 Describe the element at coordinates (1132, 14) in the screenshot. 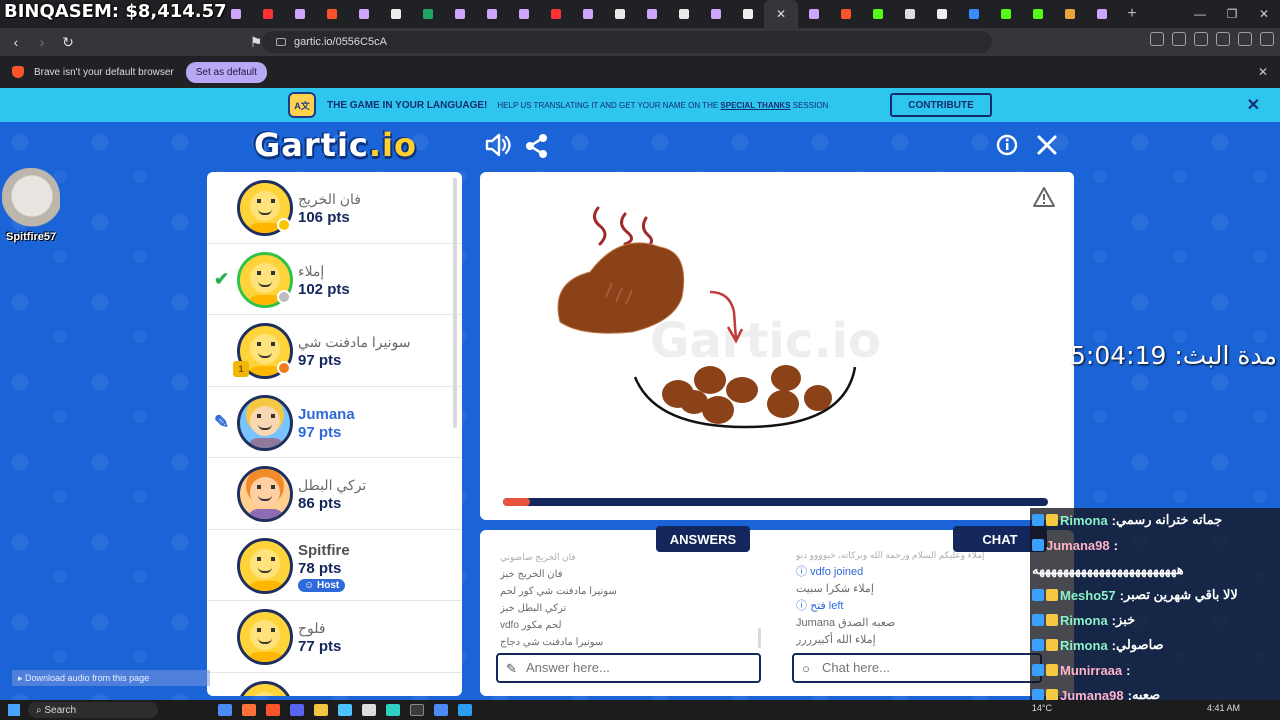

I see `new-tab-icon: +` at that location.